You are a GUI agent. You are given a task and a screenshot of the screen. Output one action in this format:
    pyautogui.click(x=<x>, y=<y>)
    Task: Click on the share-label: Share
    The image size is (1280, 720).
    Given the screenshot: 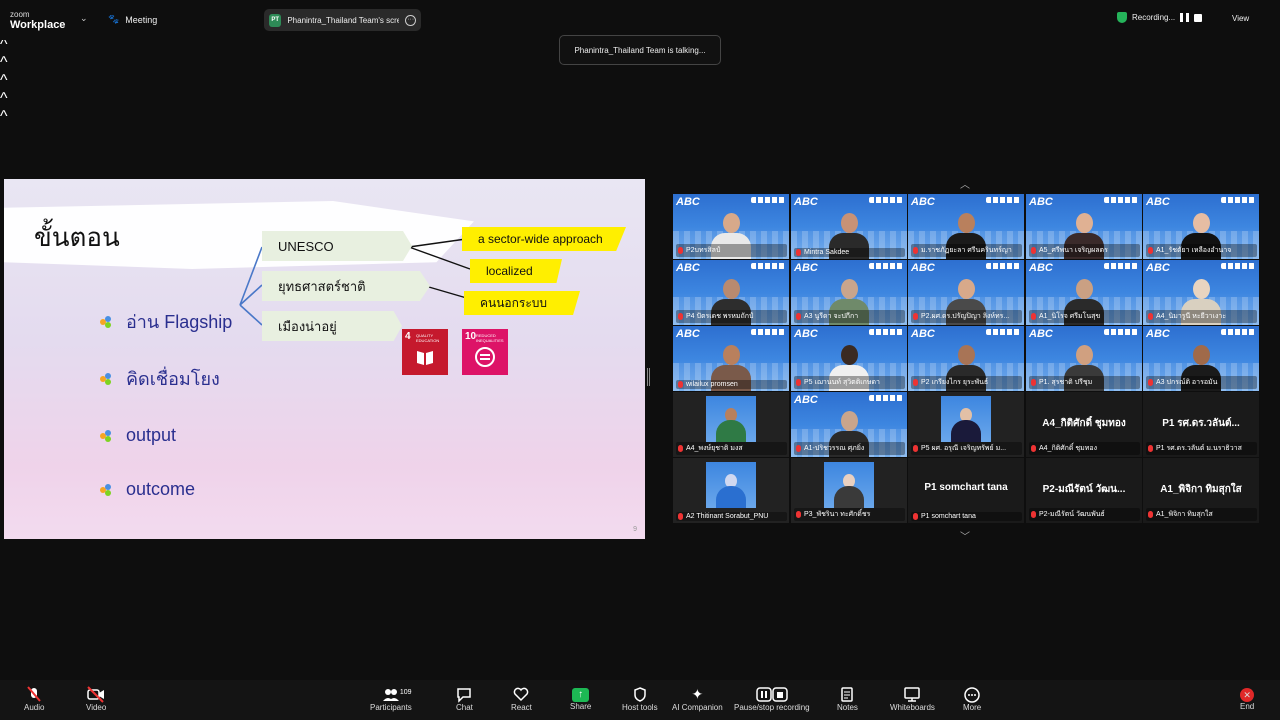 What is the action you would take?
    pyautogui.click(x=581, y=706)
    